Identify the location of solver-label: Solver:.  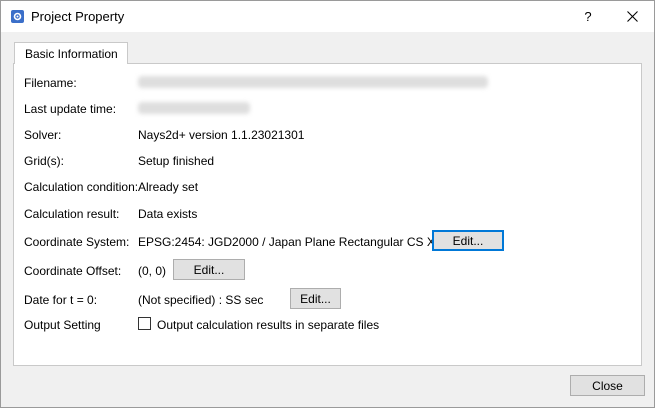
(43, 135).